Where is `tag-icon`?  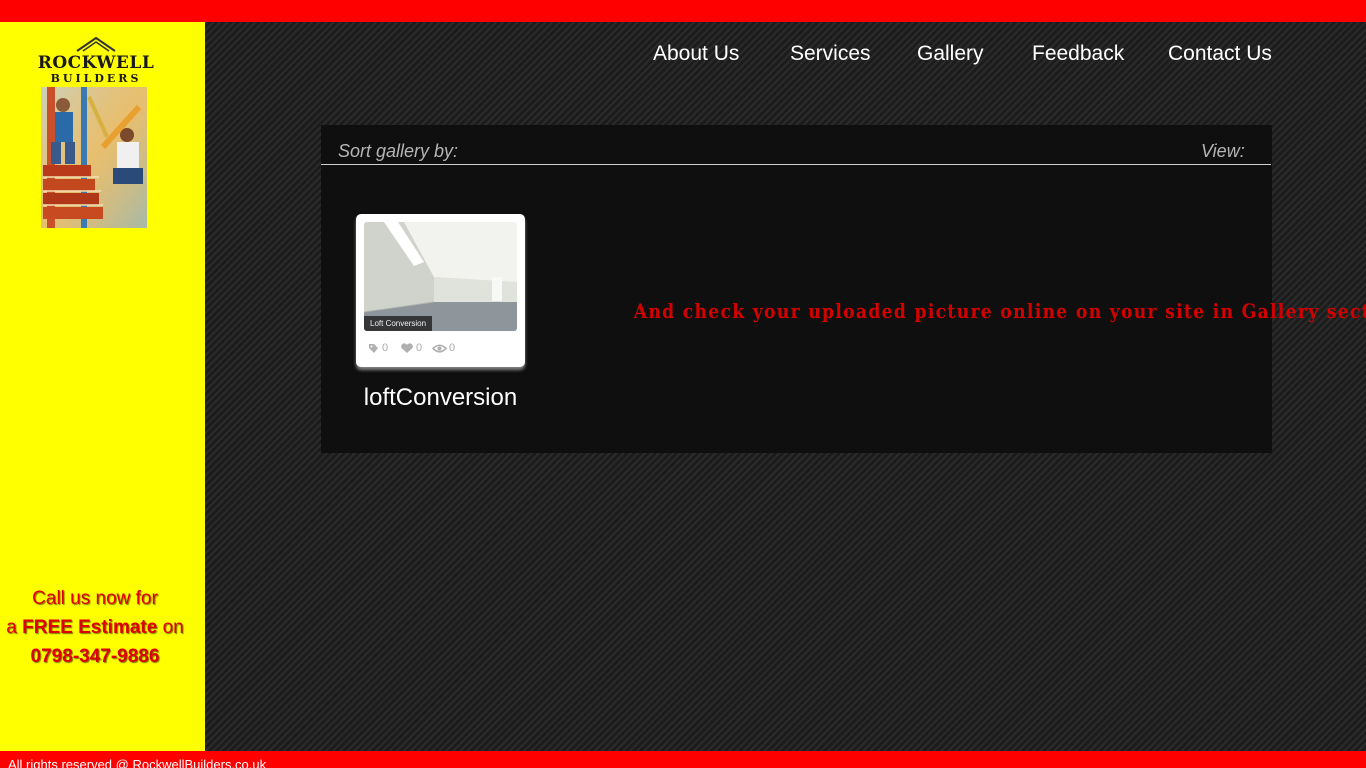 tag-icon is located at coordinates (373, 348).